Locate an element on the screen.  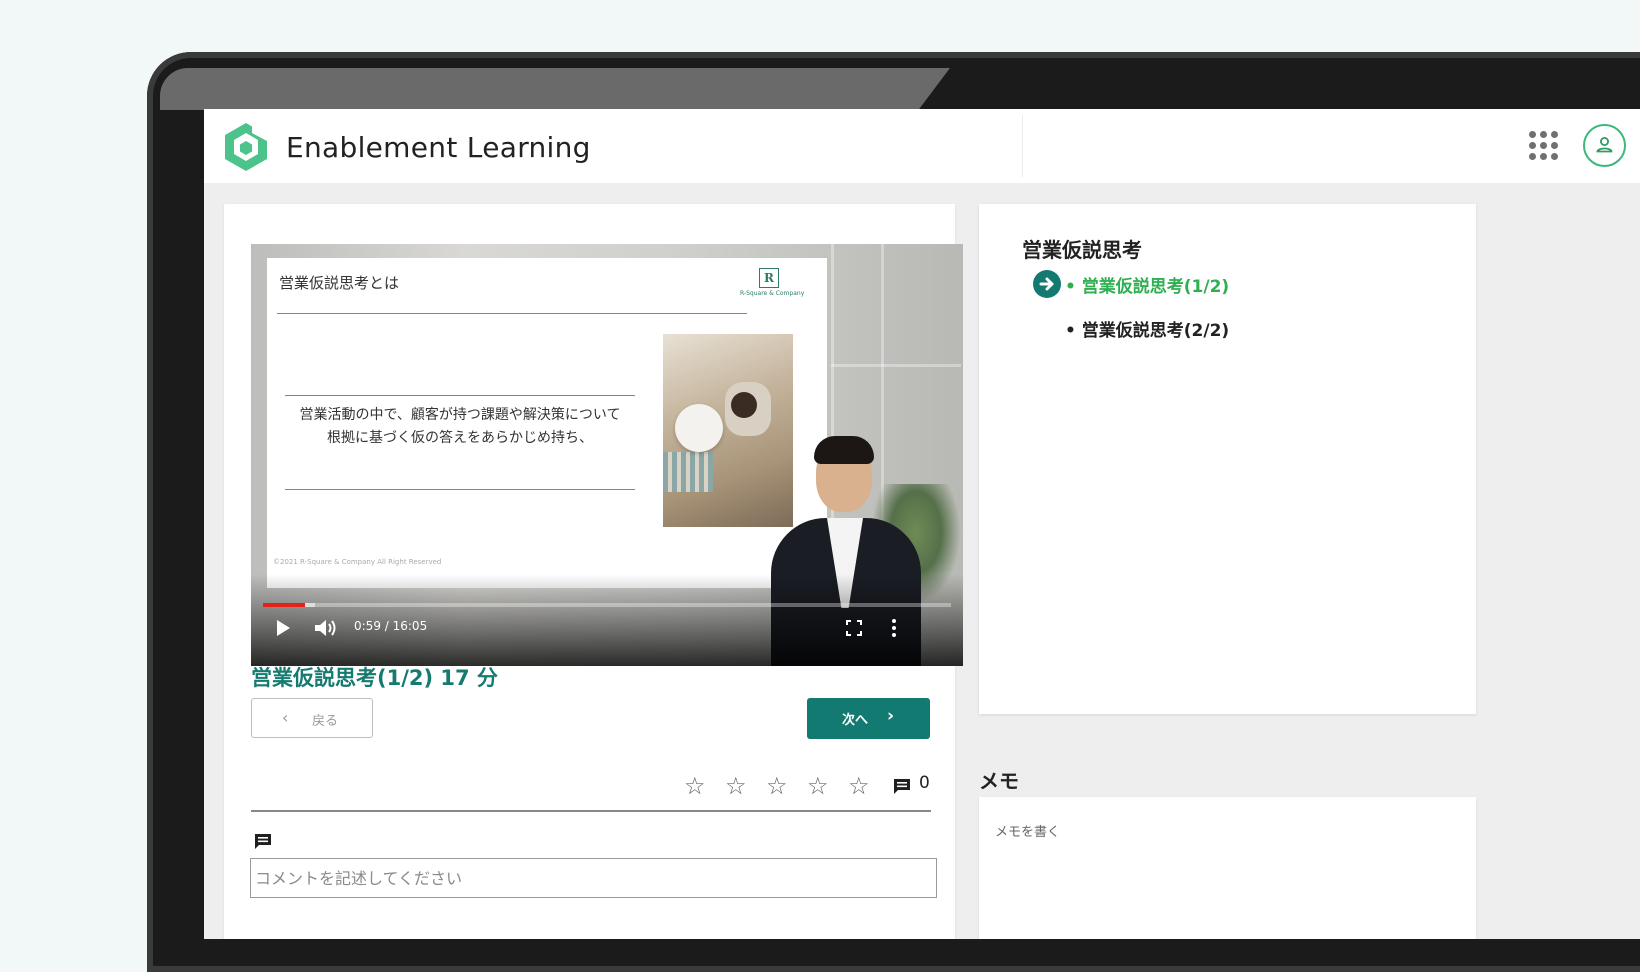
topbar-divider is located at coordinates (1022, 146).